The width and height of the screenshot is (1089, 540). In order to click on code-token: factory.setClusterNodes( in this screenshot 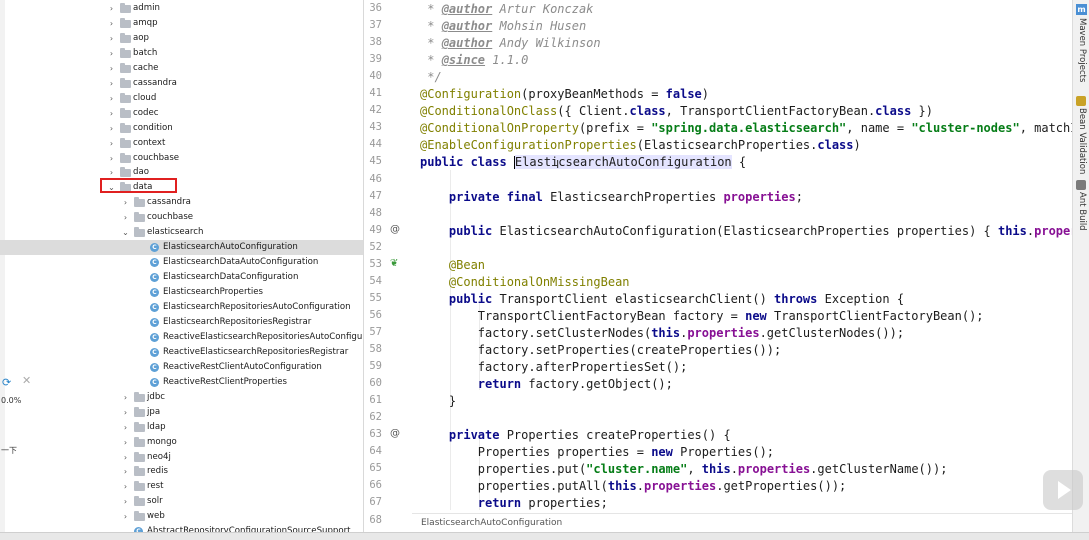, I will do `click(536, 332)`.